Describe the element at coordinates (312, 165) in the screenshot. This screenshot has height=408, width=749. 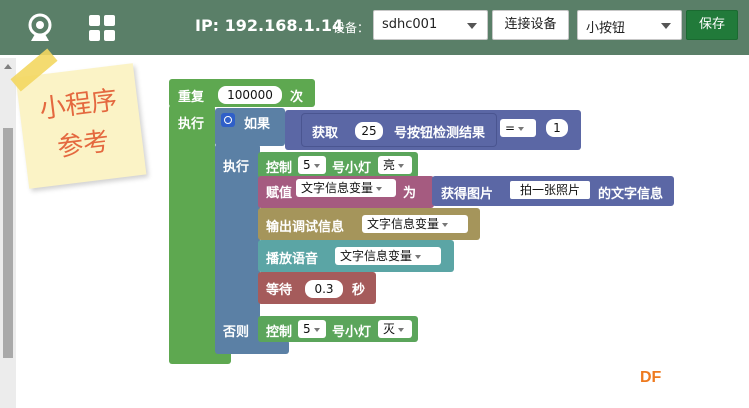
I see `light-on-number-select: 5` at that location.